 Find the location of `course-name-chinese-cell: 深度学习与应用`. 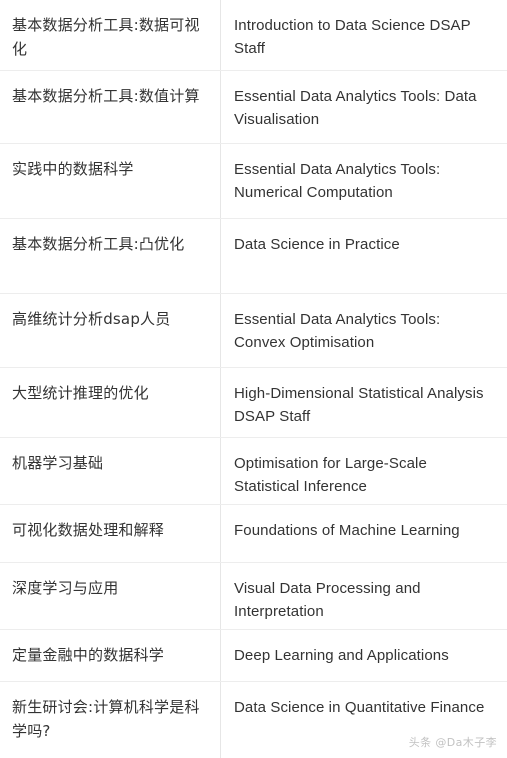

course-name-chinese-cell: 深度学习与应用 is located at coordinates (110, 596).